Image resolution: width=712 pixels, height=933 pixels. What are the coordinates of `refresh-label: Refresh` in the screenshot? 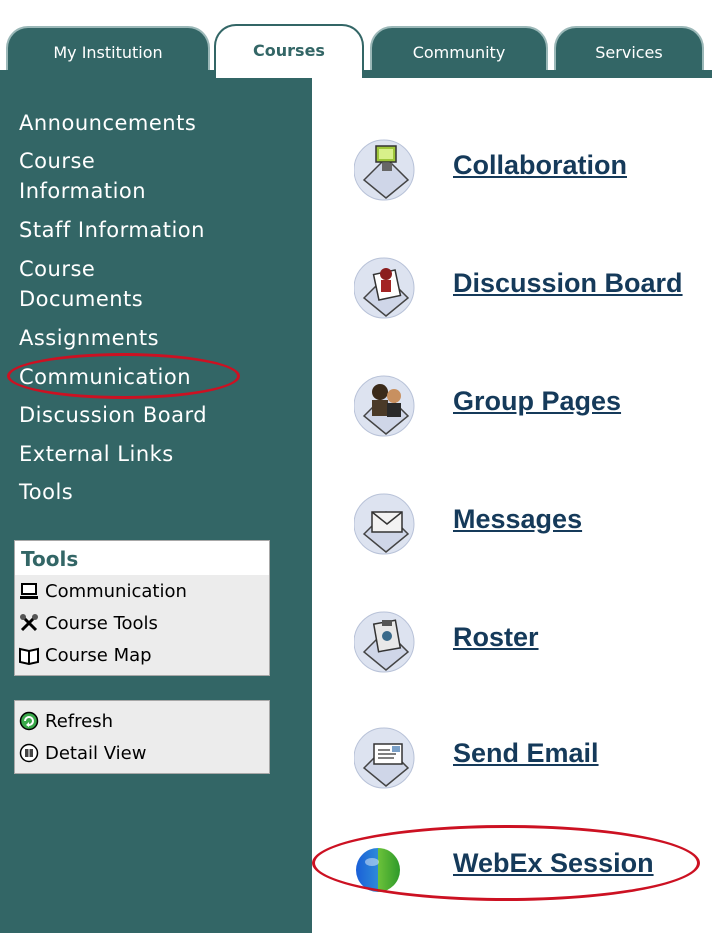 It's located at (79, 721).